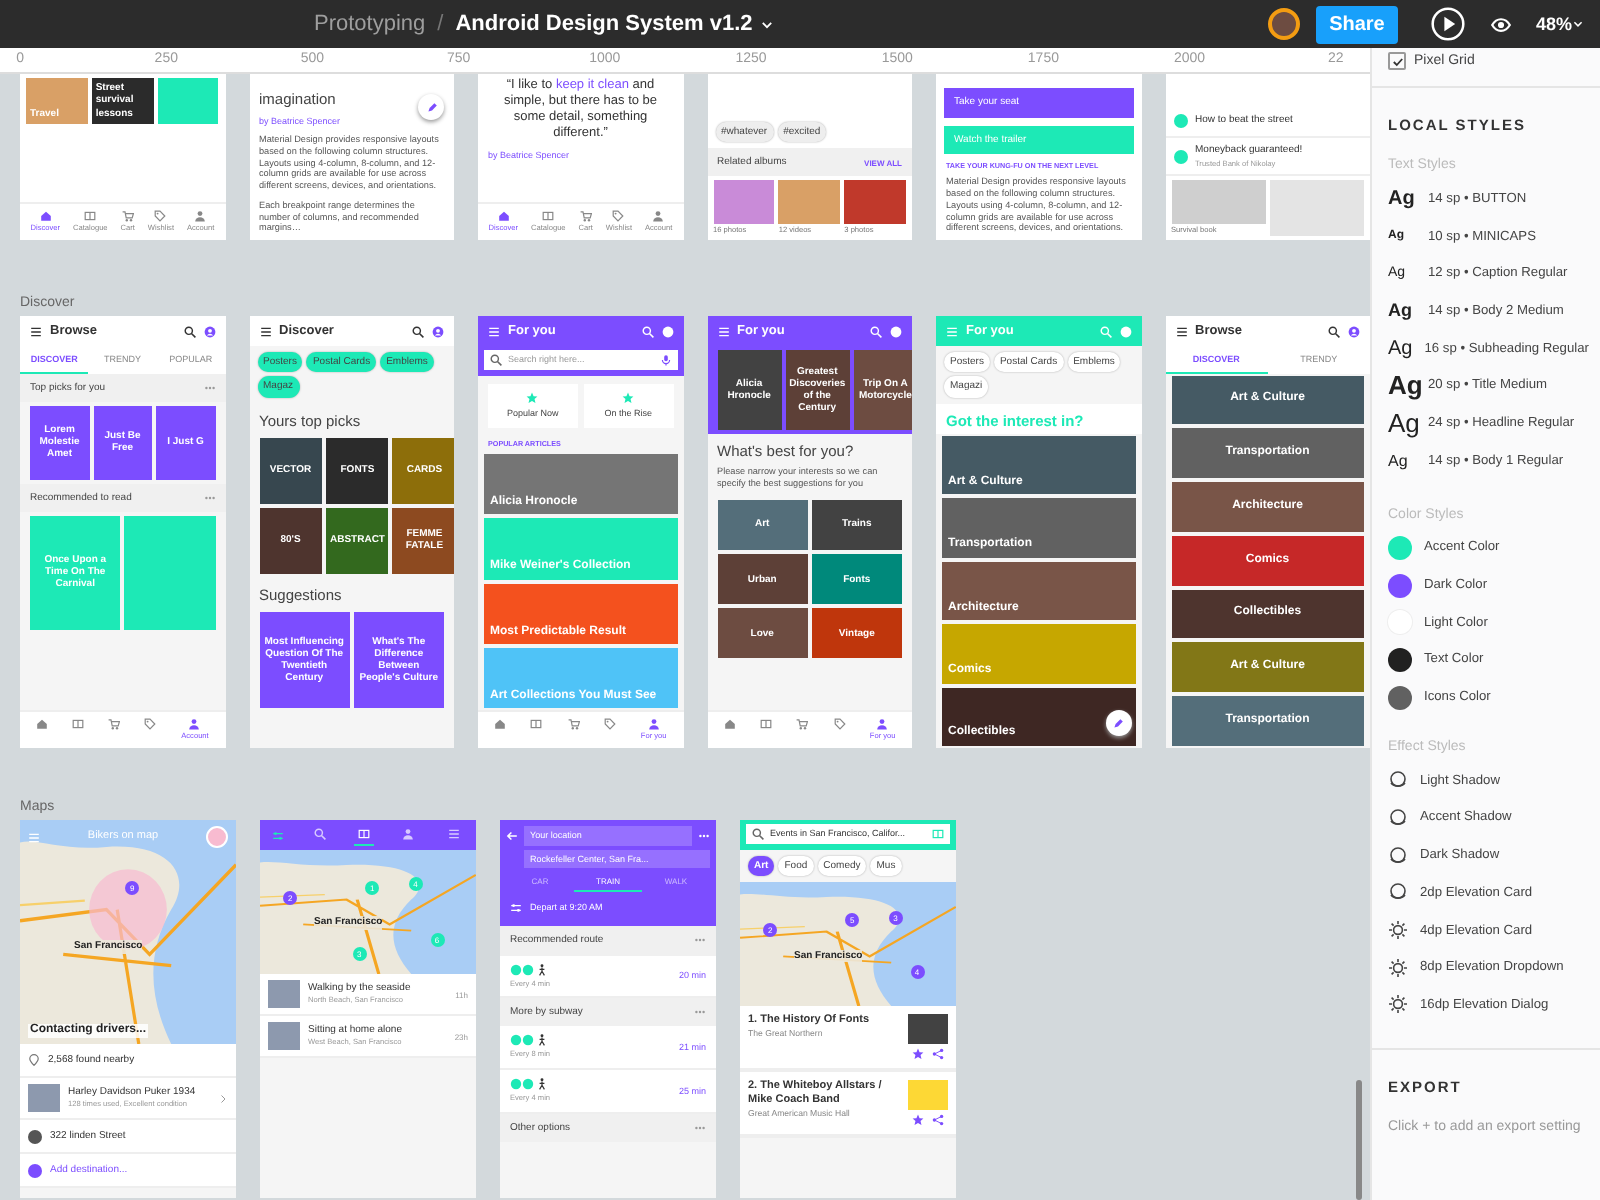 The width and height of the screenshot is (1600, 1200). Describe the element at coordinates (1283, 24) in the screenshot. I see `avatar` at that location.